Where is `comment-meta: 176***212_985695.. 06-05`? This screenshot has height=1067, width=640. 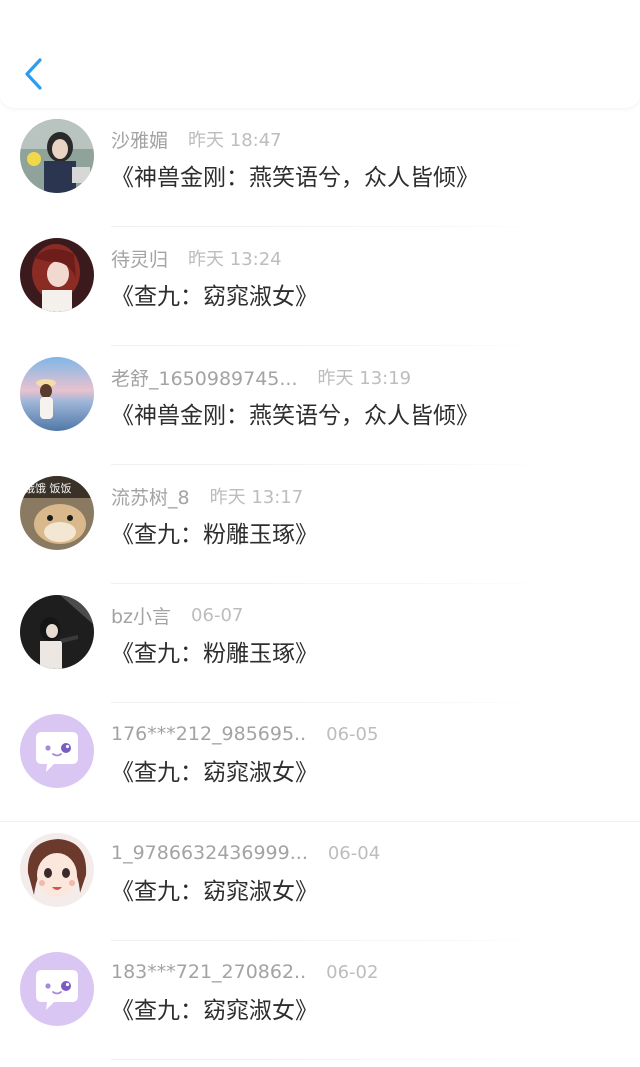 comment-meta: 176***212_985695.. 06-05 is located at coordinates (244, 734).